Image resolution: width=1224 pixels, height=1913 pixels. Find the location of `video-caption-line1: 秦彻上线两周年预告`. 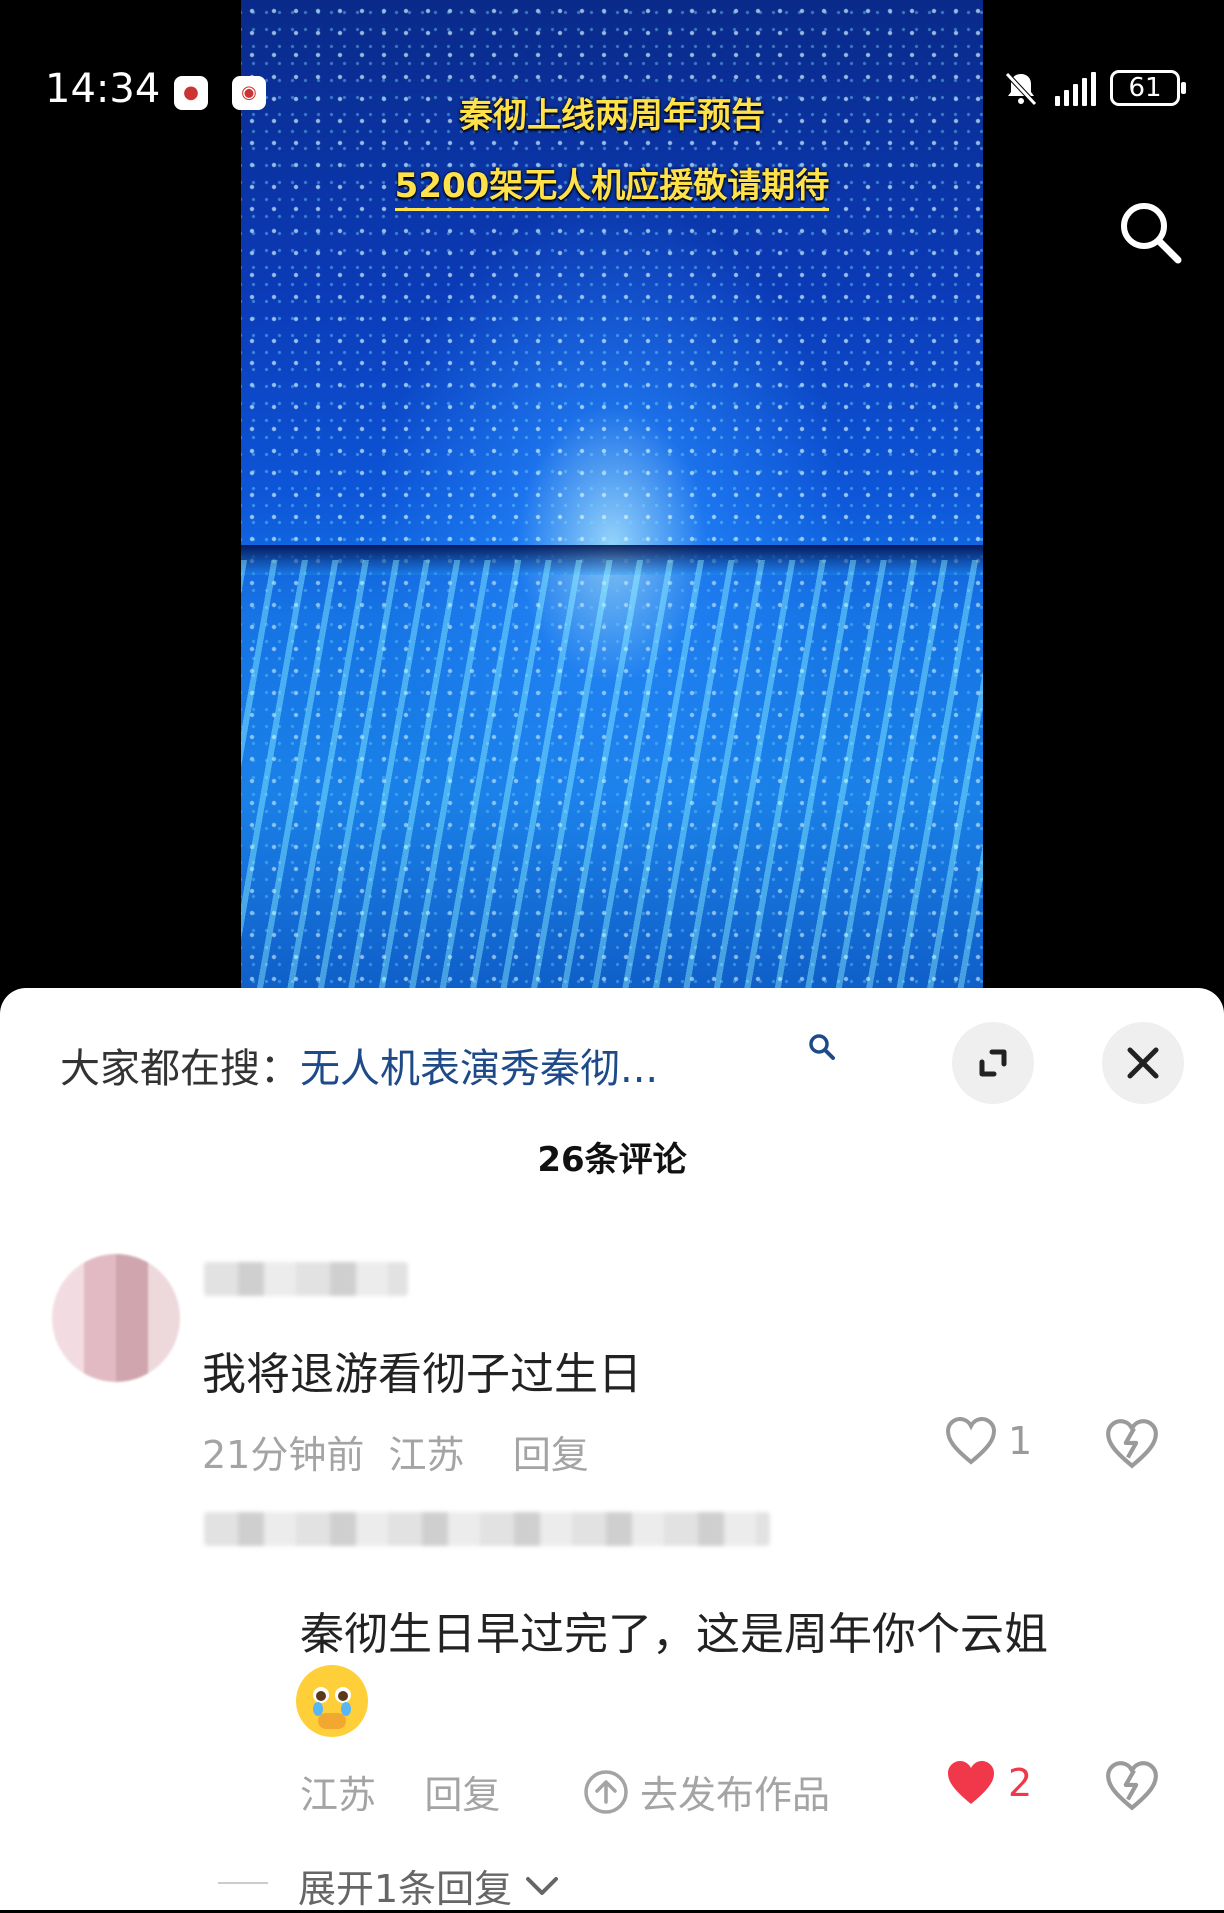

video-caption-line1: 秦彻上线两周年预告 is located at coordinates (612, 116).